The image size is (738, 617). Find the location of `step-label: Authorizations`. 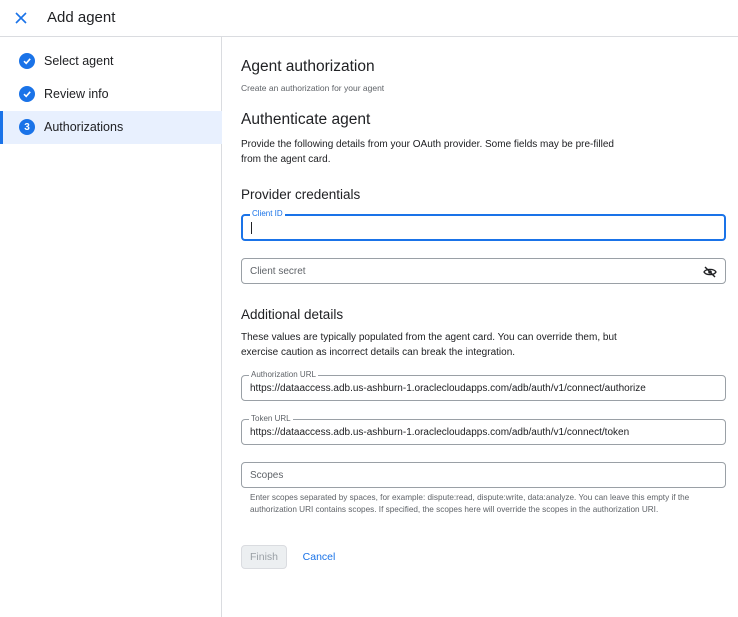

step-label: Authorizations is located at coordinates (84, 127).